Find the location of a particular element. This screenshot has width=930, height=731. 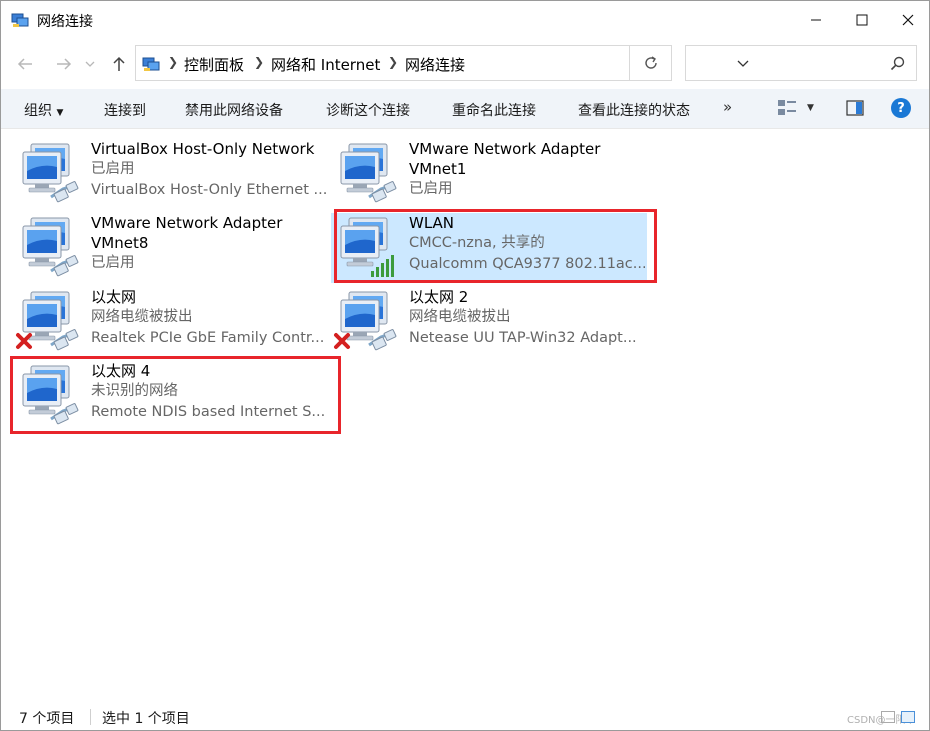

highlight-box-wlan is located at coordinates (495, 246).